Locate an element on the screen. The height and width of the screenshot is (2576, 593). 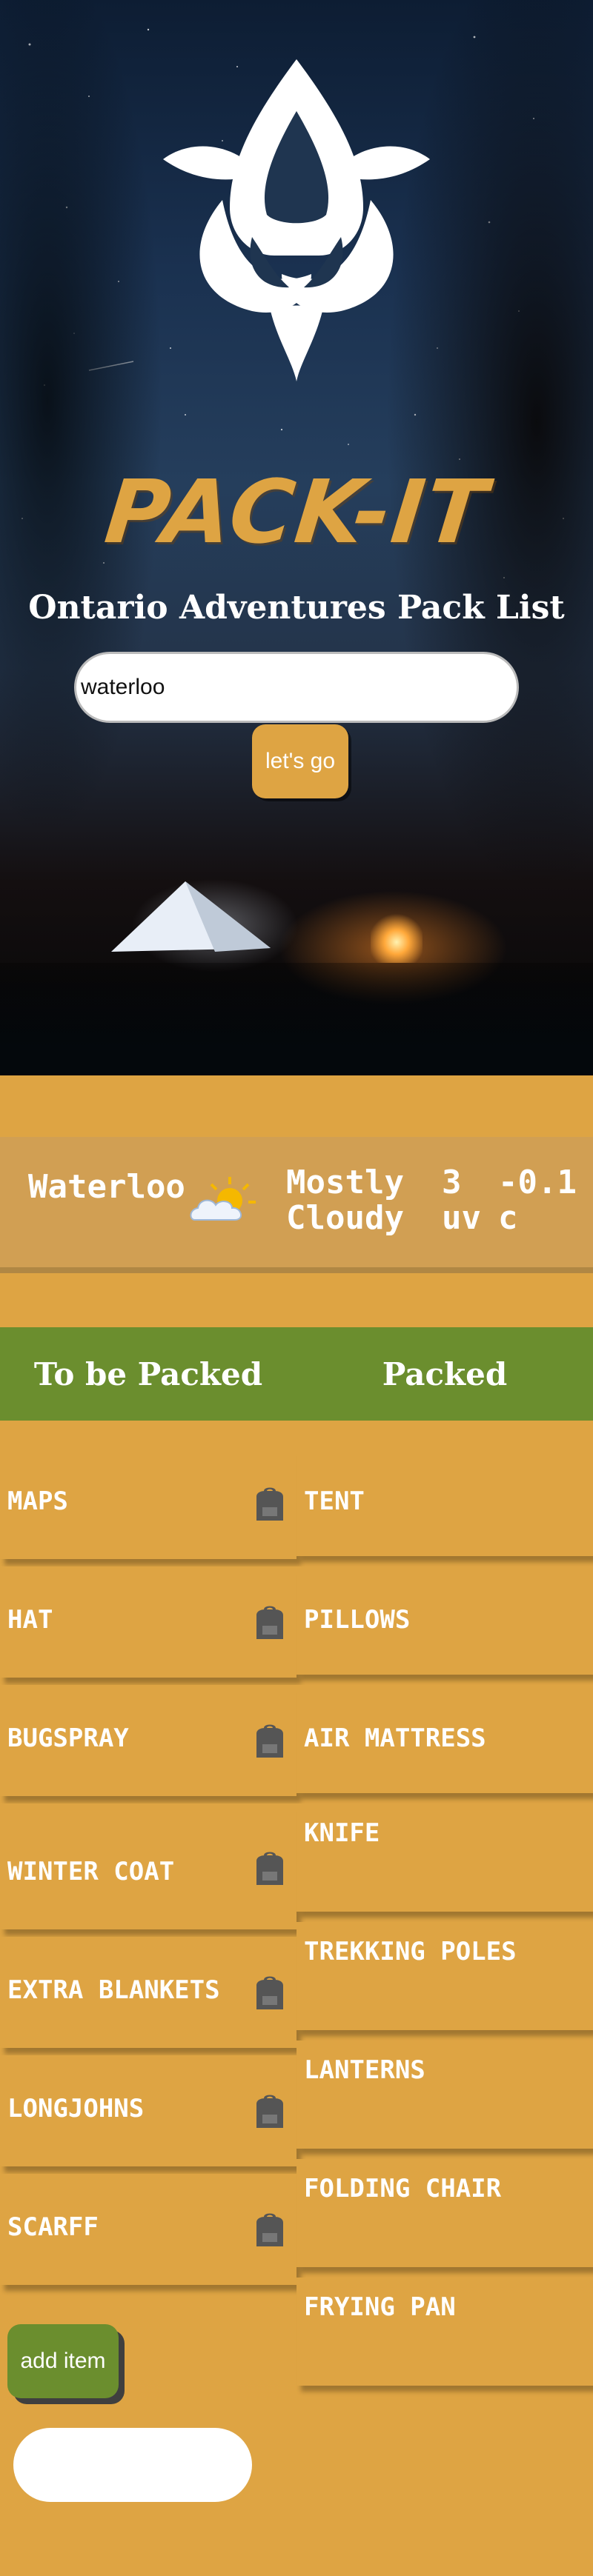
item-label: AIR MATTRESS is located at coordinates (395, 1739).